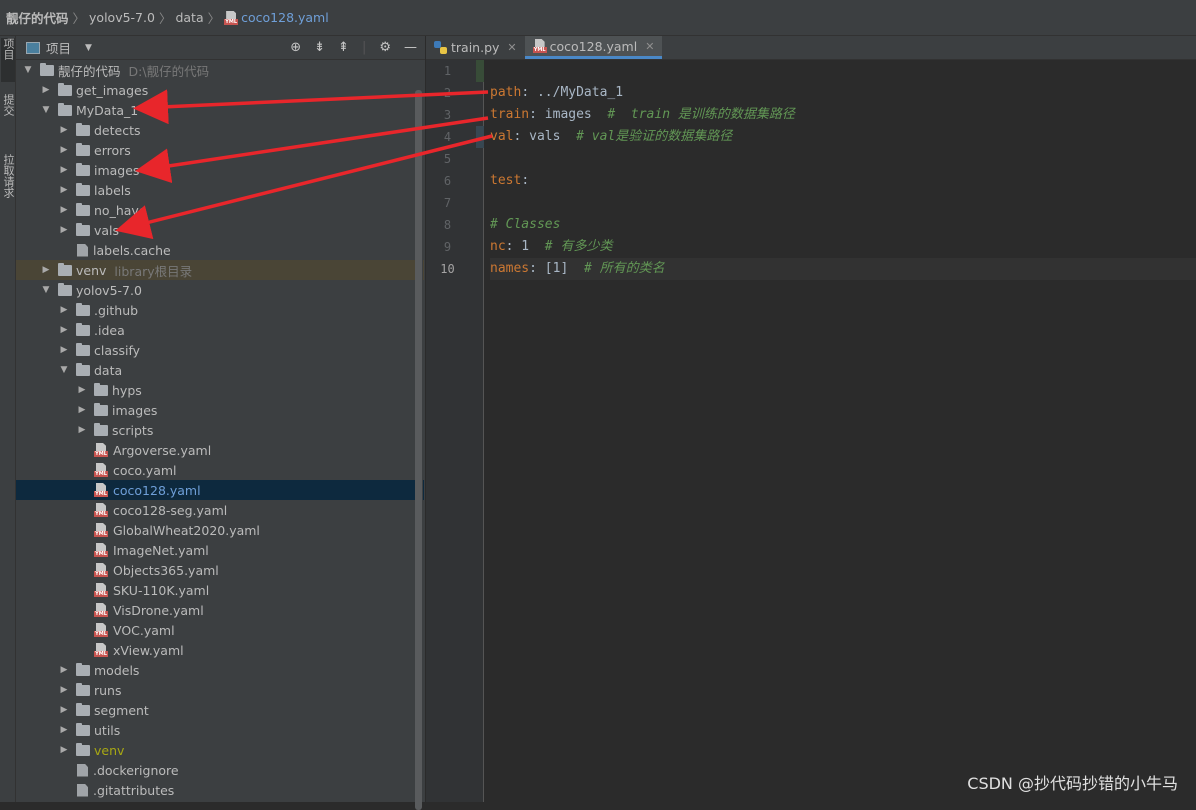  Describe the element at coordinates (220, 770) in the screenshot. I see `tree-file-item: ▶.dockerignore` at that location.